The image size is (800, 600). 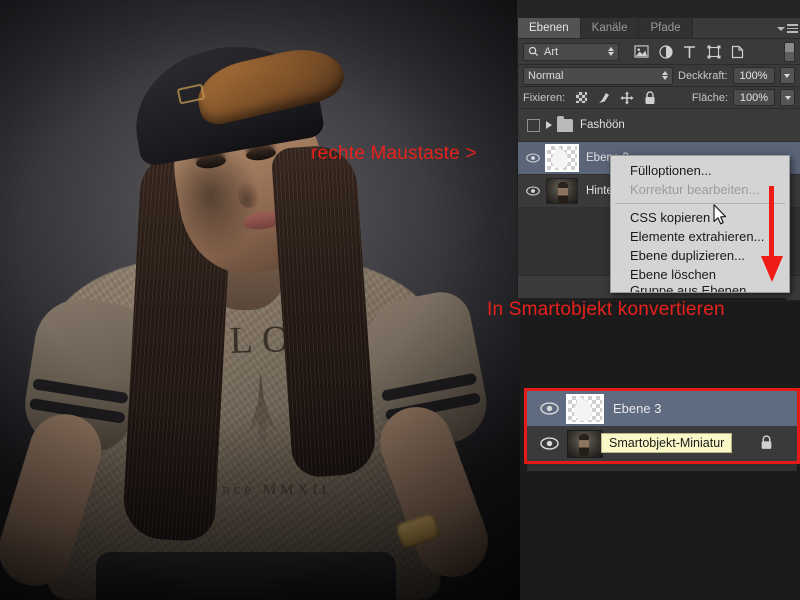 What do you see at coordinates (703, 75) in the screenshot?
I see `opacity-label: Deckkraft:` at bounding box center [703, 75].